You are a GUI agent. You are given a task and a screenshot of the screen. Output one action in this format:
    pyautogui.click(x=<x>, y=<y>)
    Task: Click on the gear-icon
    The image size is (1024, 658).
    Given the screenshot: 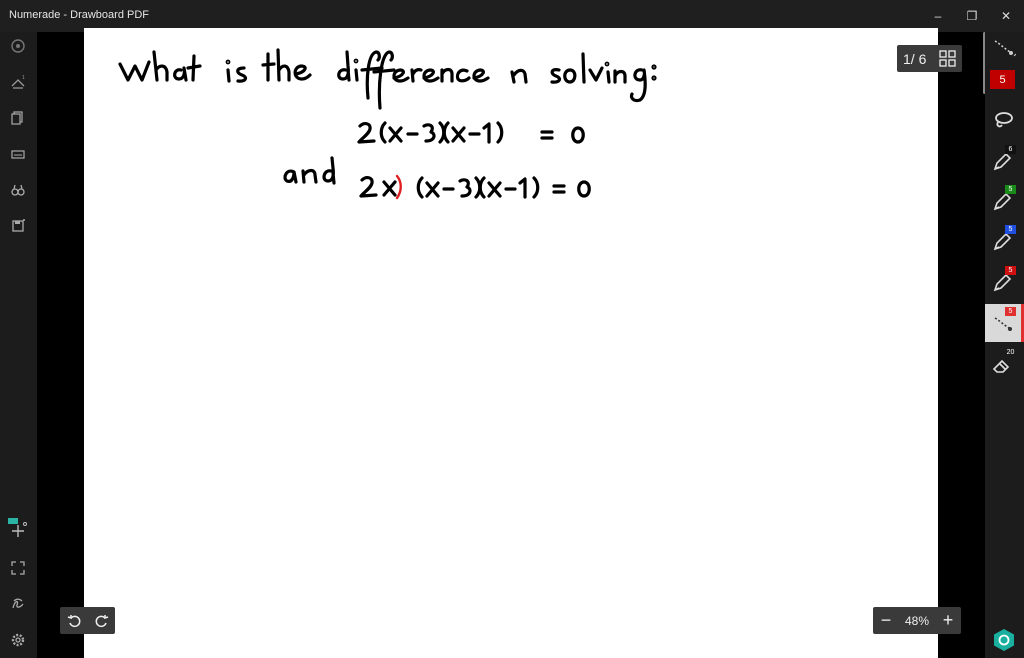 What is the action you would take?
    pyautogui.click(x=18, y=640)
    